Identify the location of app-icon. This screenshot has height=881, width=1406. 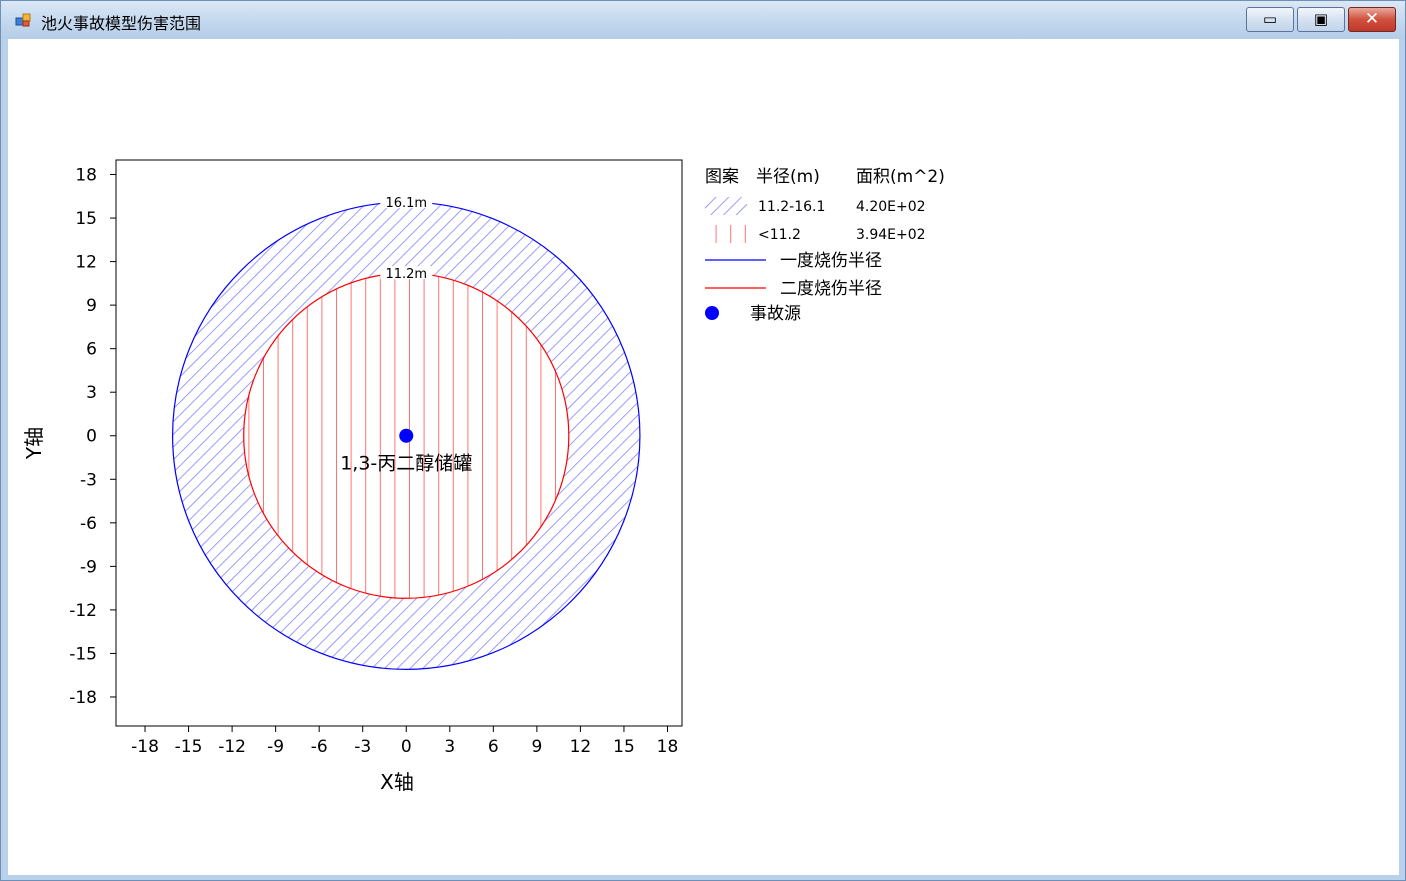
(23, 20).